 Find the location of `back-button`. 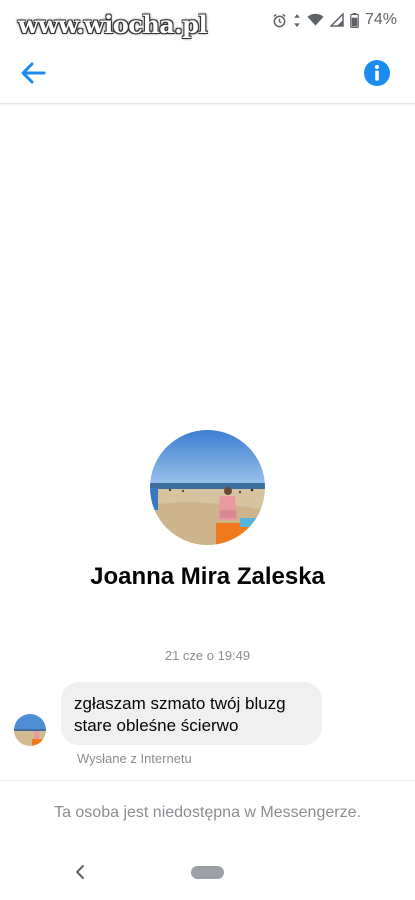

back-button is located at coordinates (33, 73).